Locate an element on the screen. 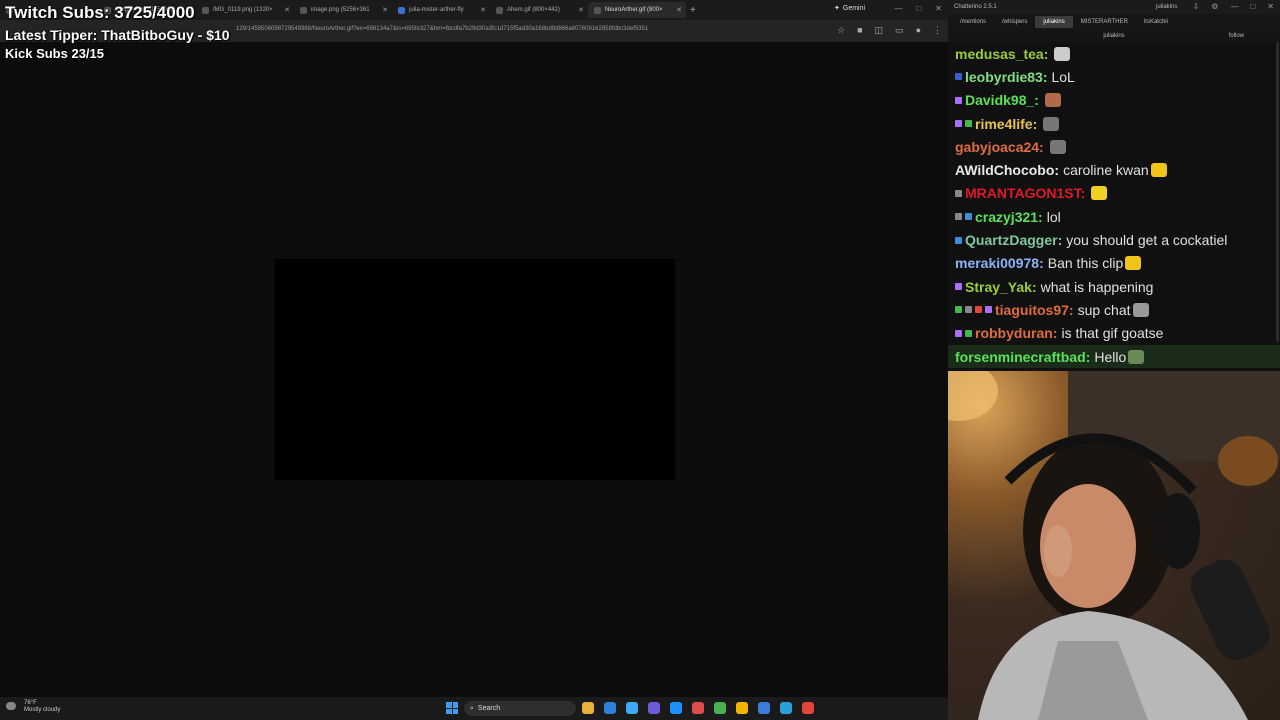 The height and width of the screenshot is (720, 1280). menu-icon: ⋮ is located at coordinates (937, 30).